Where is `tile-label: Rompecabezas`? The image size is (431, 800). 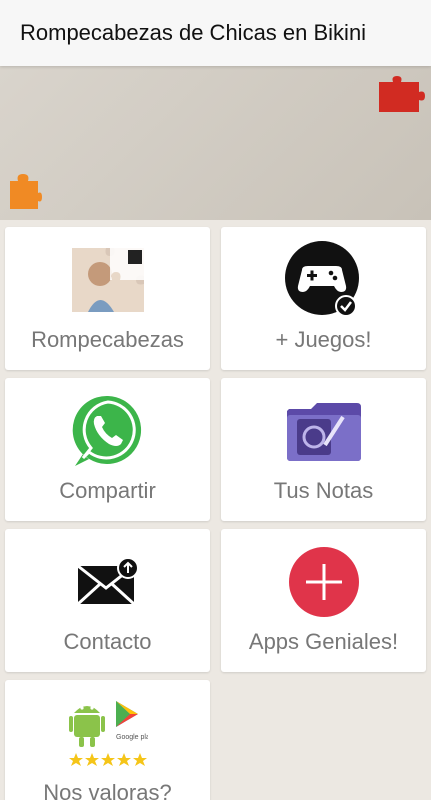 tile-label: Rompecabezas is located at coordinates (107, 339).